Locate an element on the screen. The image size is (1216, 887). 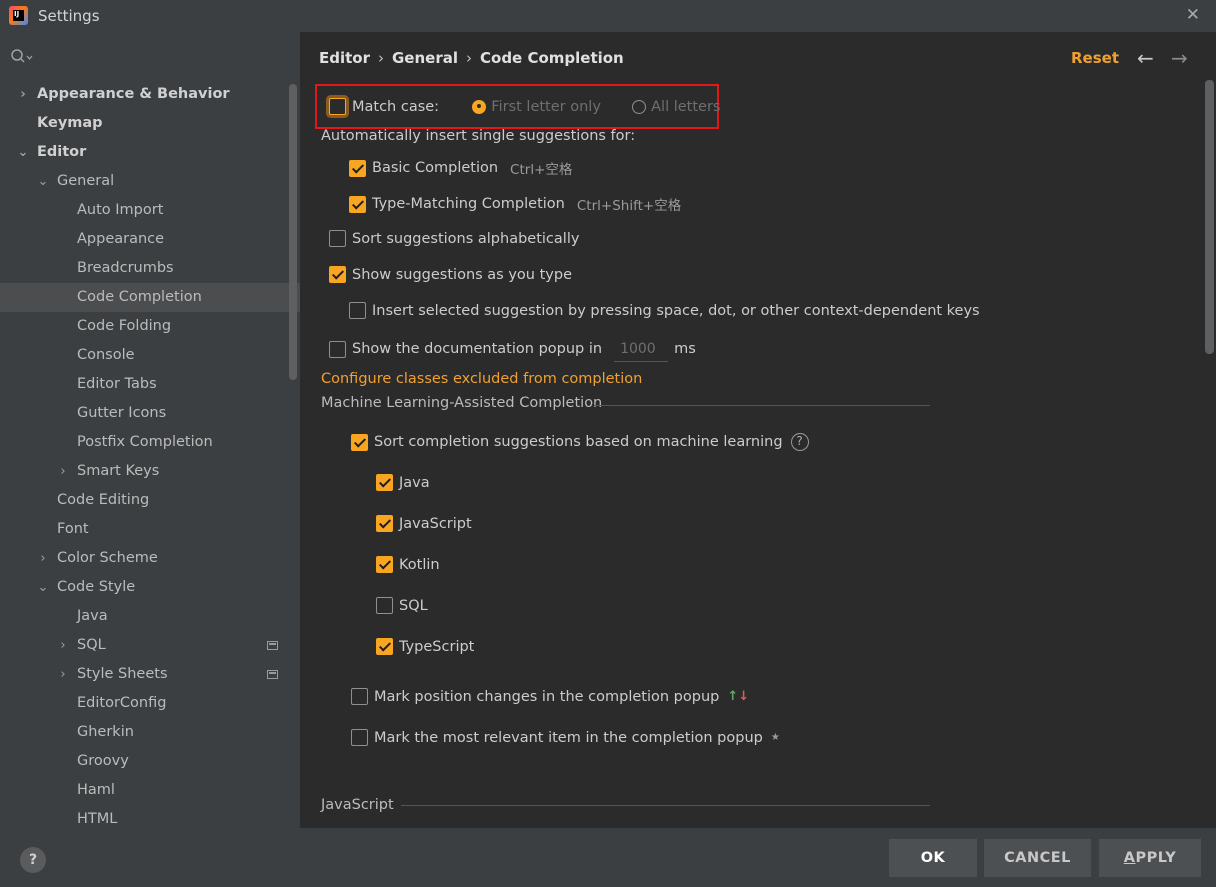
mark-position-checkbox is located at coordinates (359, 696).